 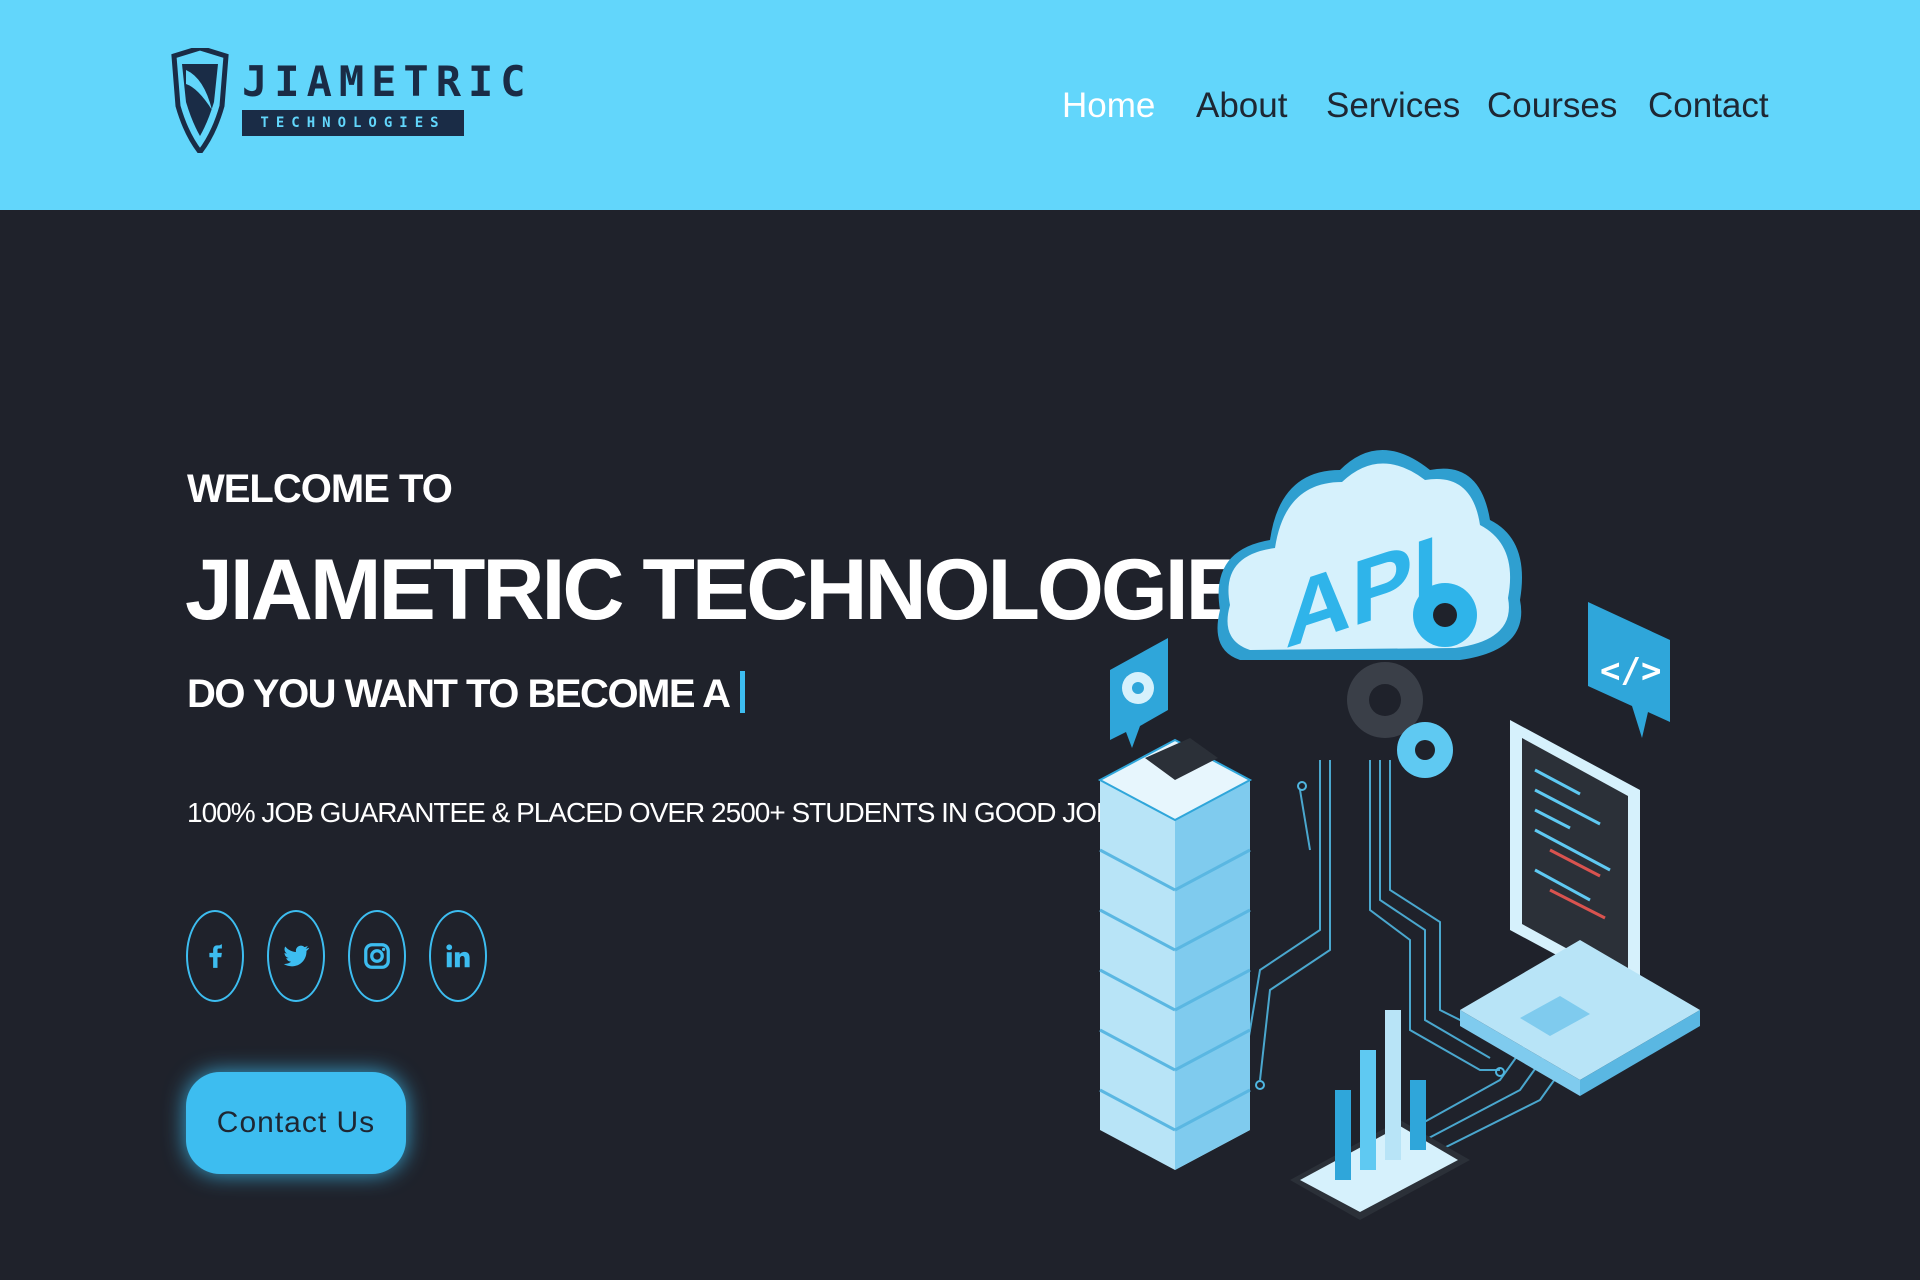 I want to click on laptop-icon, so click(x=1580, y=908).